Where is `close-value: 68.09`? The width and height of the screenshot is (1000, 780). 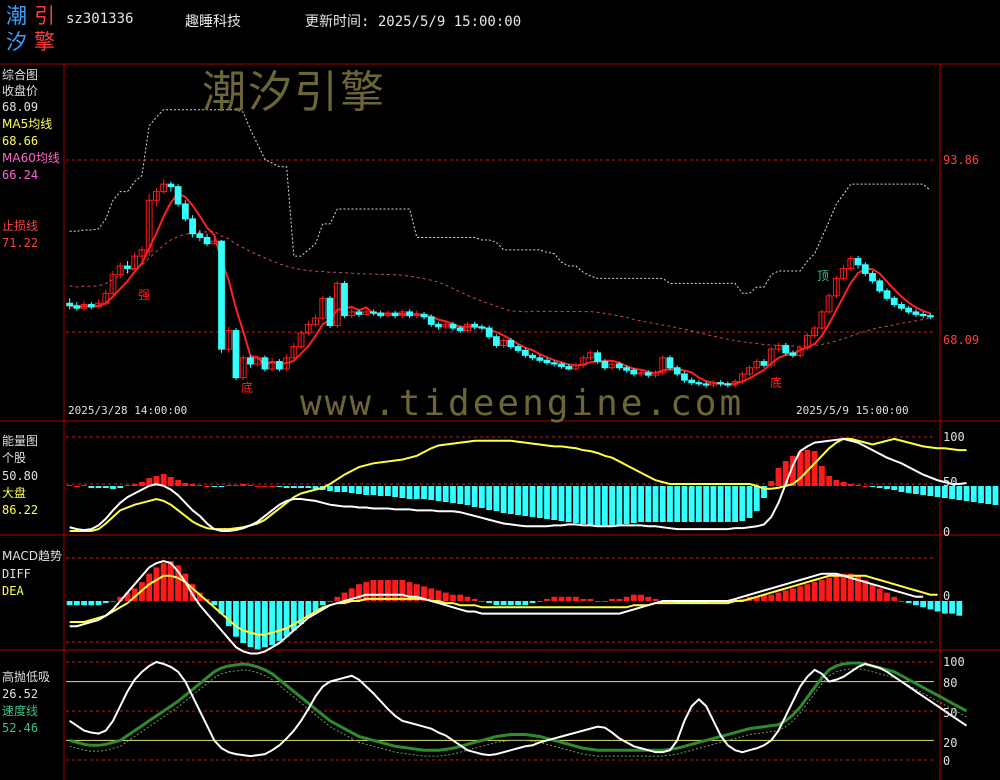
close-value: 68.09 is located at coordinates (20, 107).